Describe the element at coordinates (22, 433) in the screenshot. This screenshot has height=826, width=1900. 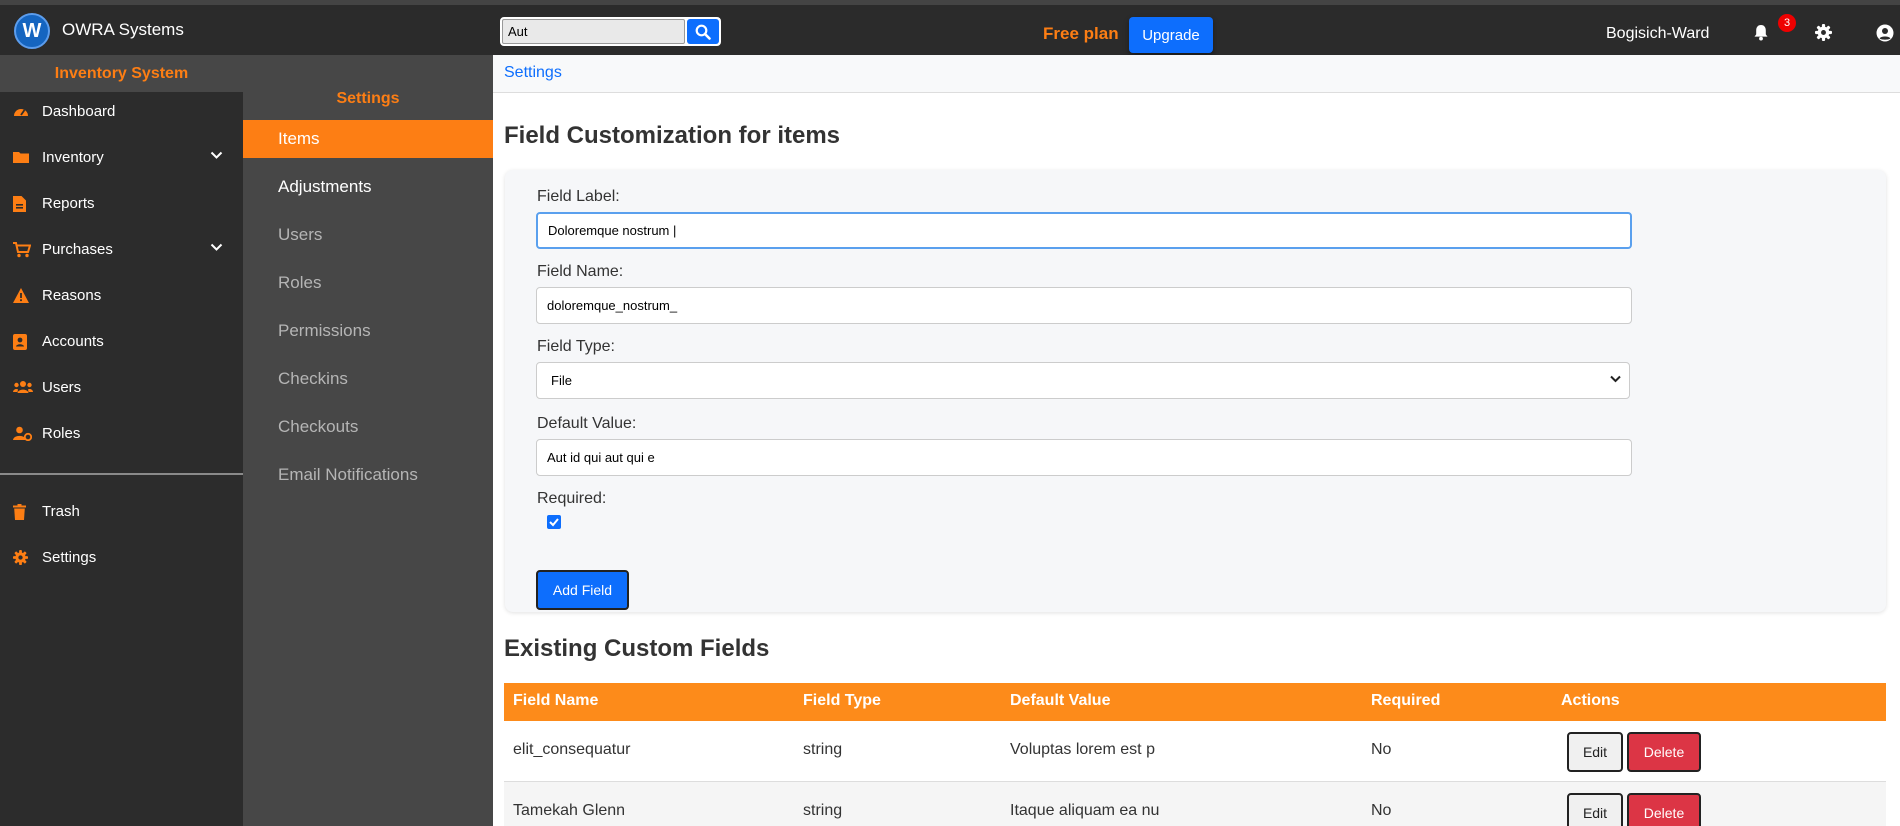
I see `user-gear-icon` at that location.